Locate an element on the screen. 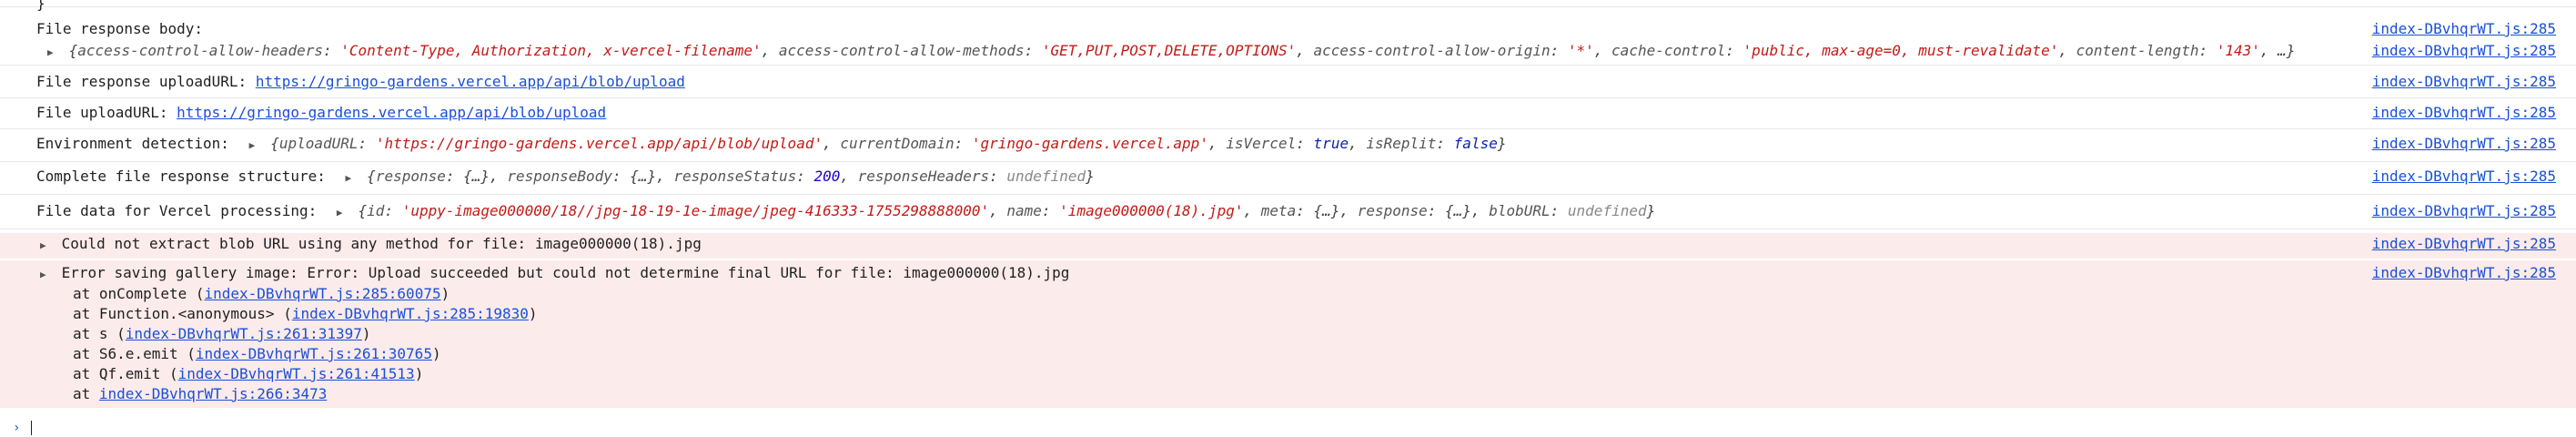 Image resolution: width=2576 pixels, height=437 pixels. stack-frame-link: index-DBvhqrWT.js:285:60075 is located at coordinates (323, 293).